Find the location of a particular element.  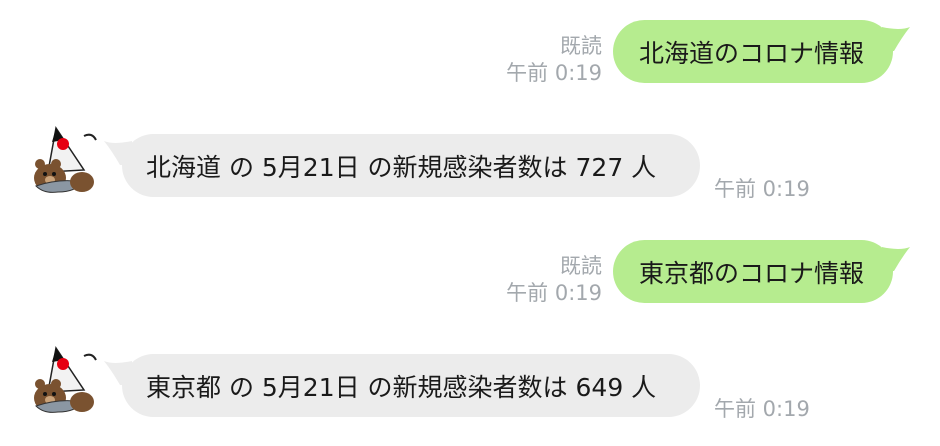

message-bubble: 北海道 の 5月21日 の新規感染者数は 727 人 is located at coordinates (411, 165).